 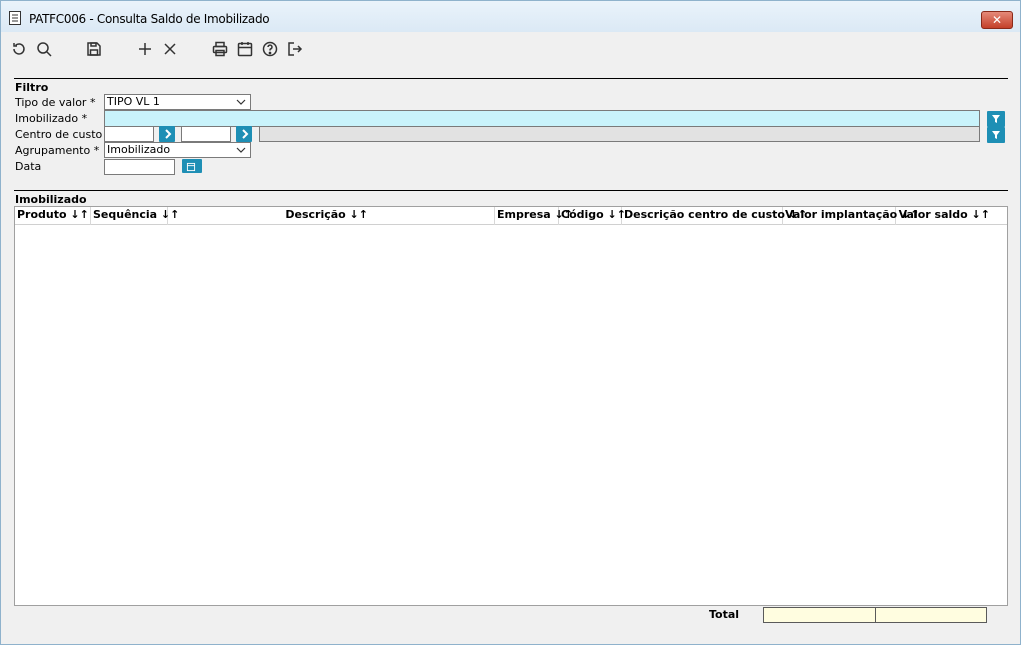 What do you see at coordinates (32, 87) in the screenshot?
I see `filter-section-title: Filtro` at bounding box center [32, 87].